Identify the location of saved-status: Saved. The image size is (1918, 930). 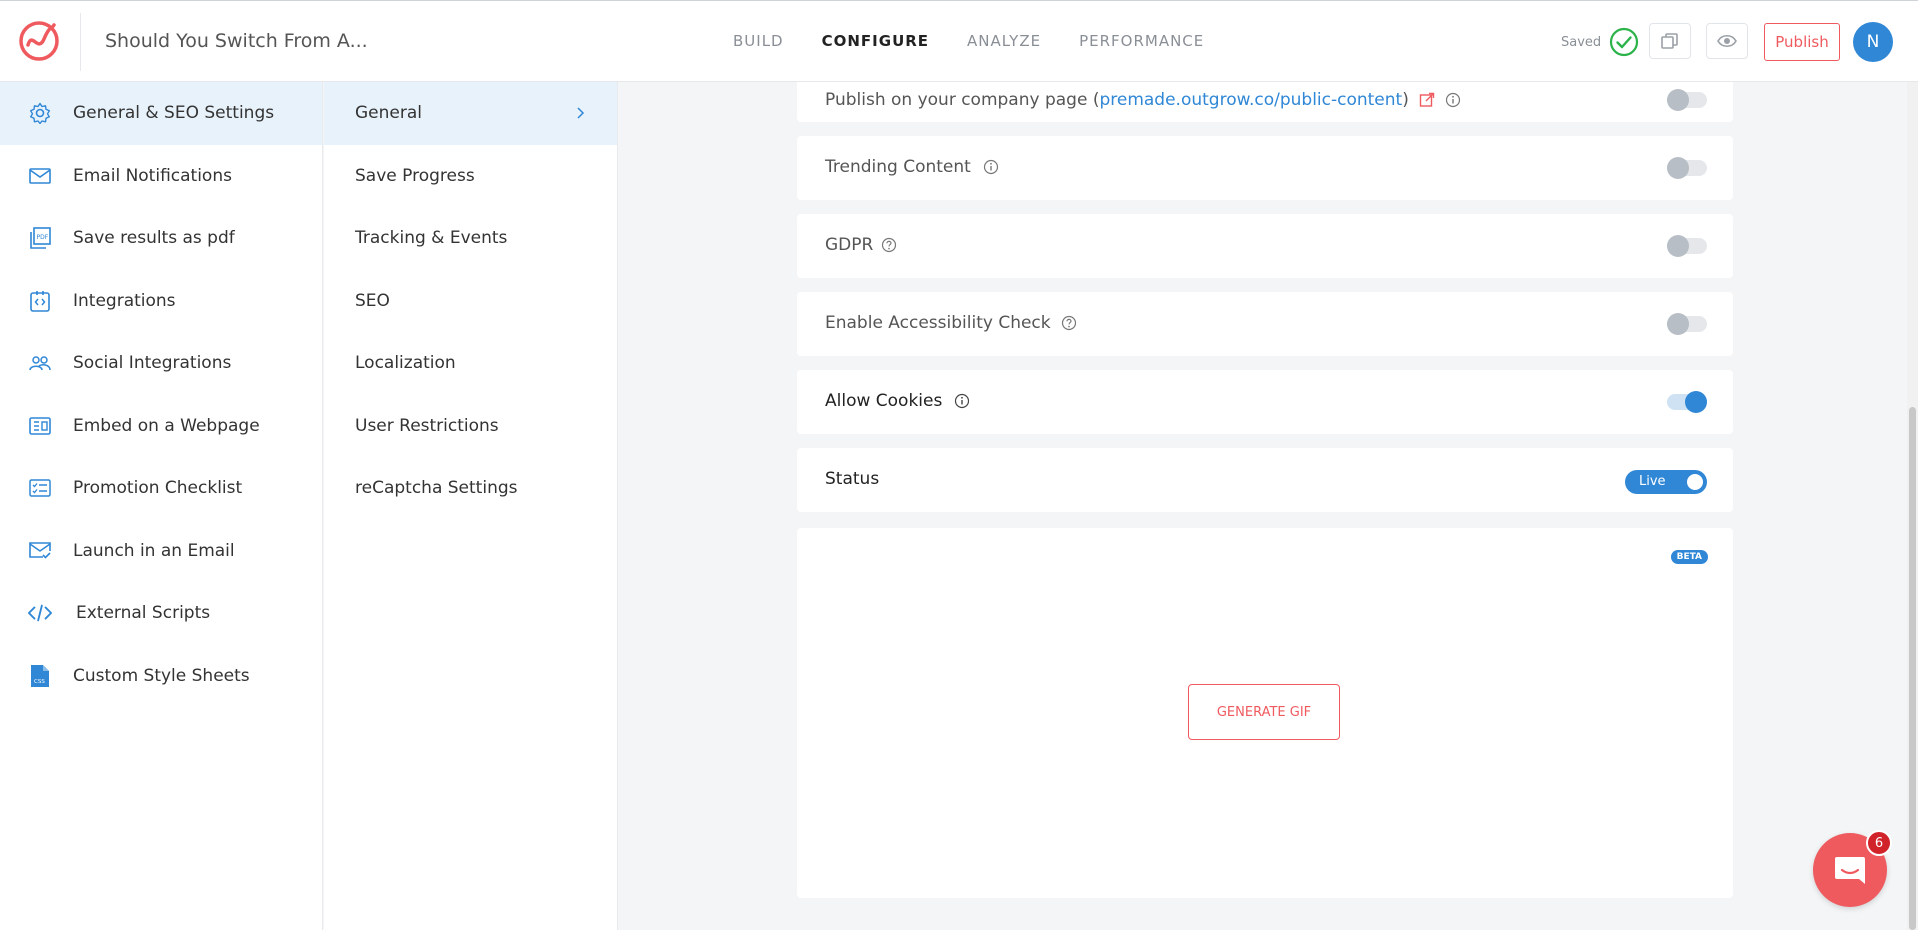
(1600, 42).